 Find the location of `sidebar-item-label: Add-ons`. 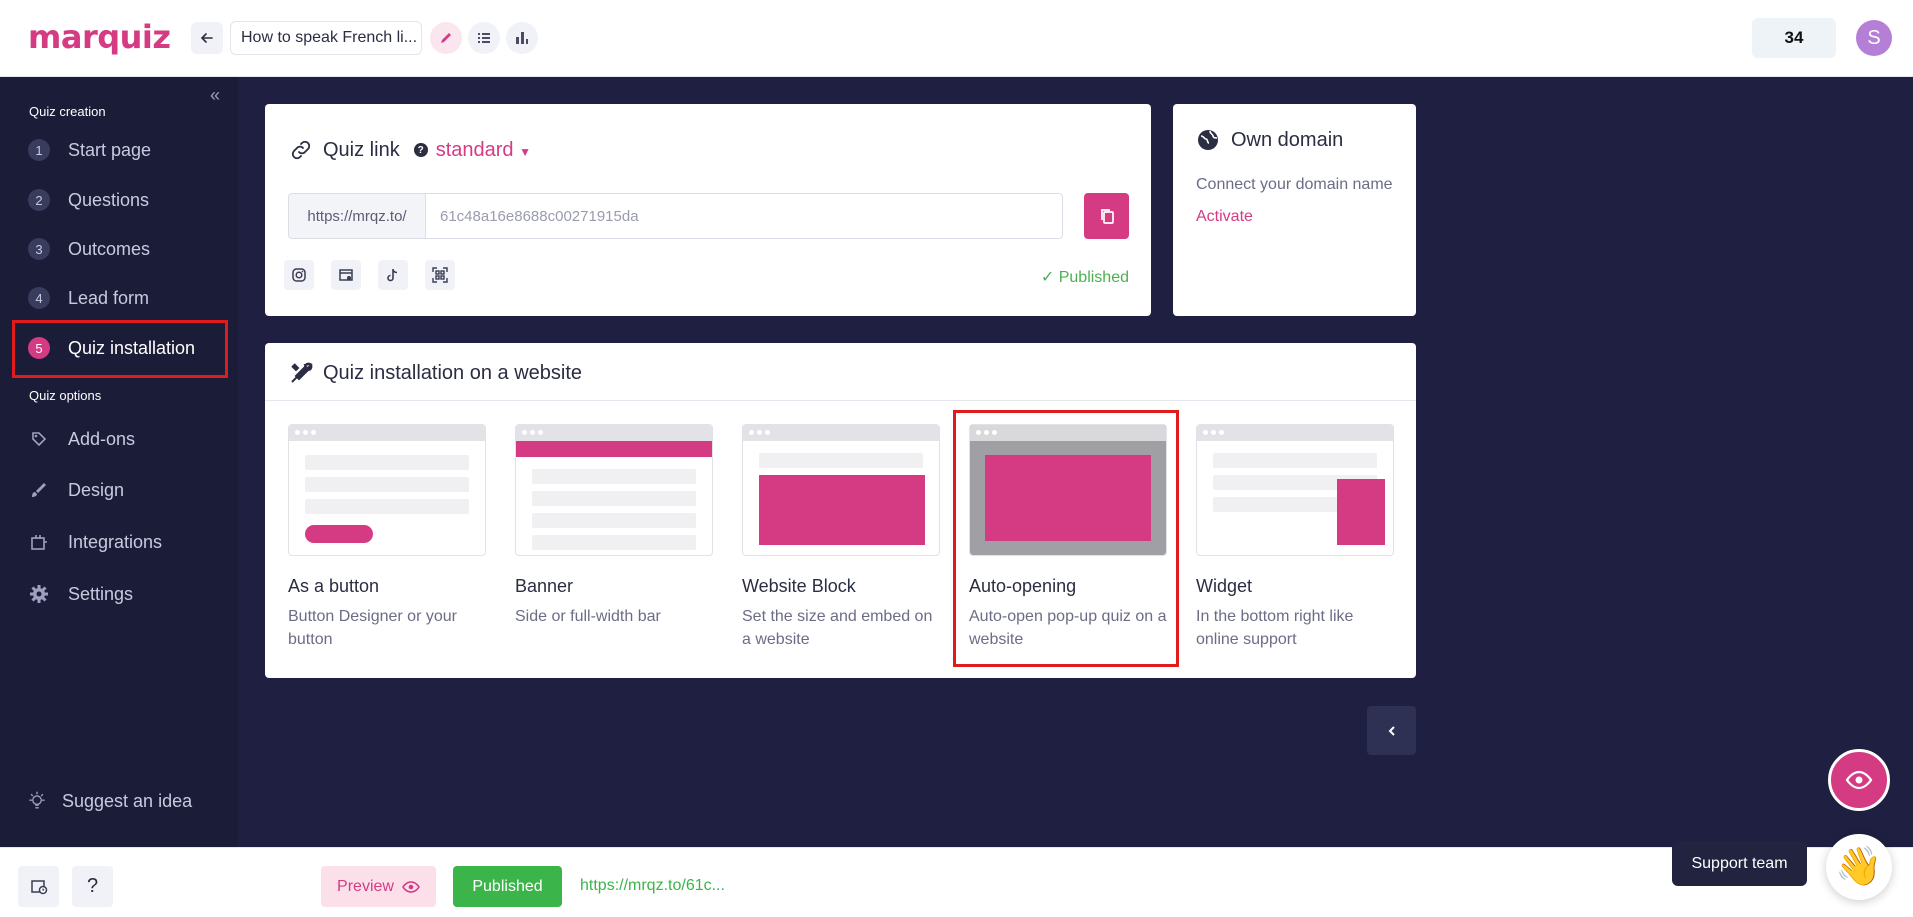

sidebar-item-label: Add-ons is located at coordinates (102, 438).